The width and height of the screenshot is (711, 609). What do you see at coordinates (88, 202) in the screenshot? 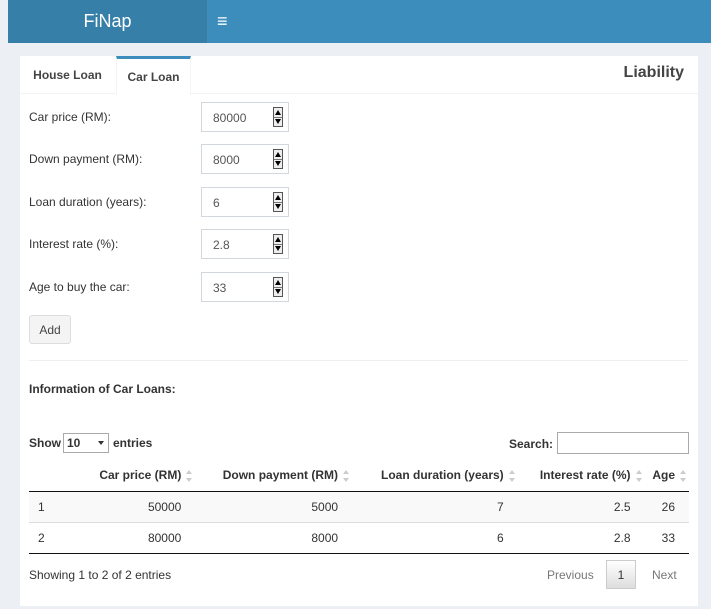
I see `loan-duration-label: Loan duration (years):` at bounding box center [88, 202].